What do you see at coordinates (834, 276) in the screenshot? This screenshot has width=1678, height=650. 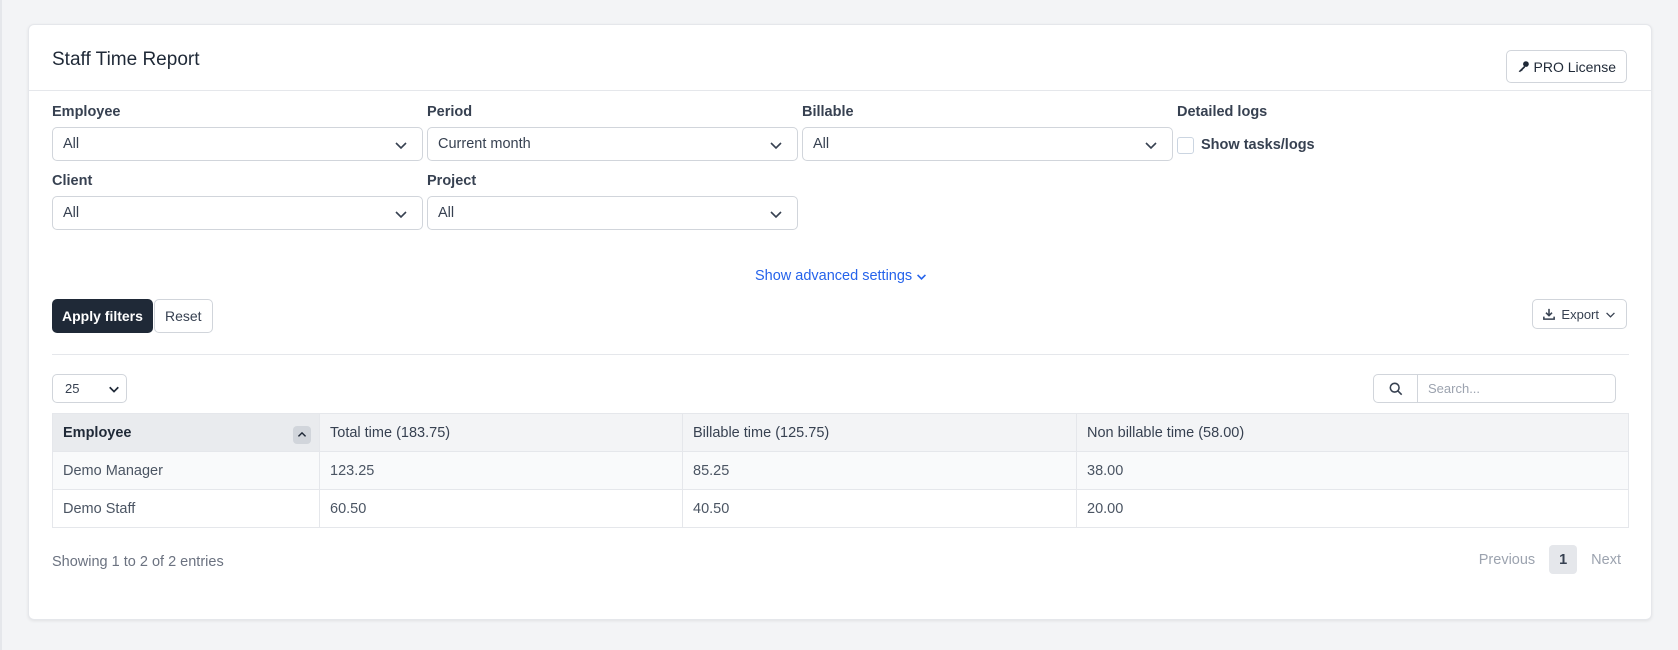 I see `advanced-link-label: Show advanced settings` at bounding box center [834, 276].